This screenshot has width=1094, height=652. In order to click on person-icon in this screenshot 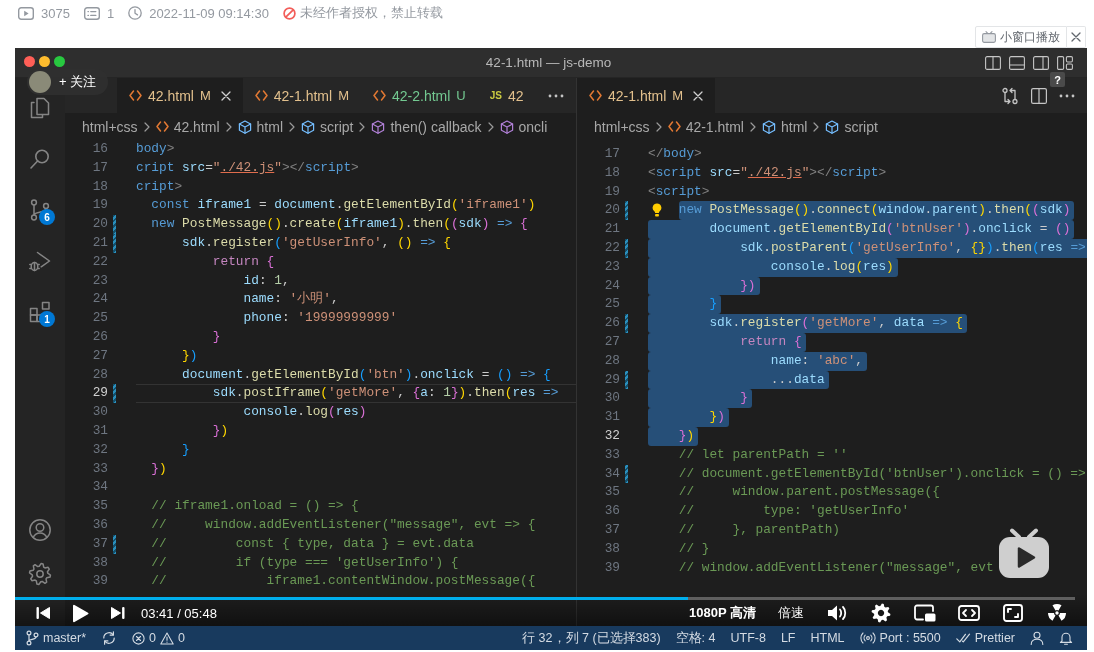, I will do `click(1037, 638)`.